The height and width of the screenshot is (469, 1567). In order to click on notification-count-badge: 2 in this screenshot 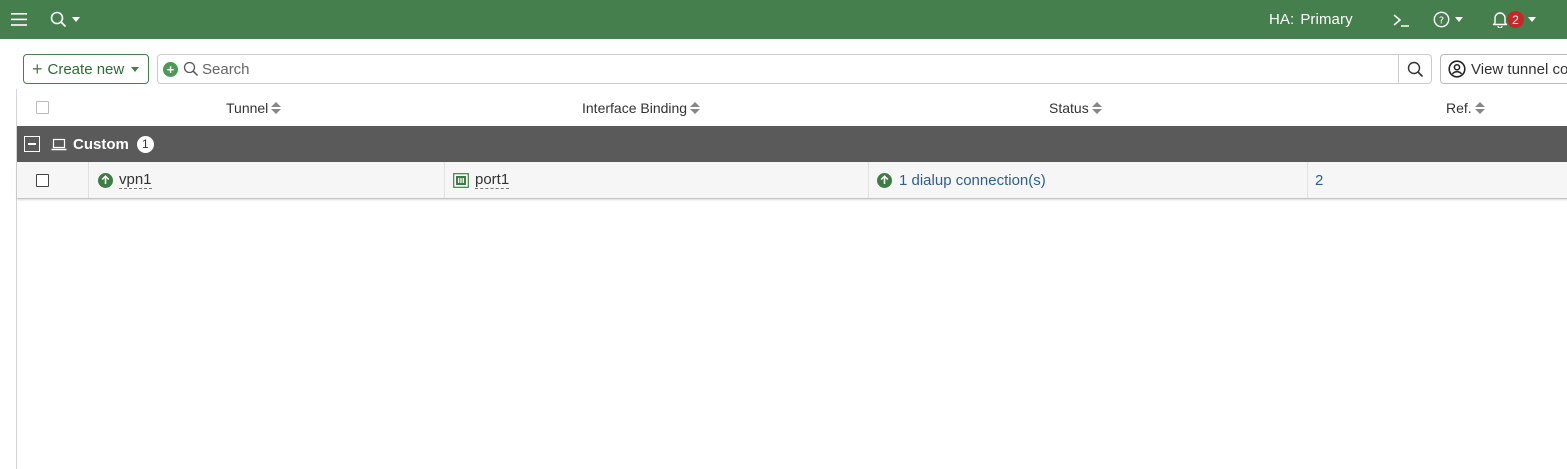, I will do `click(1515, 19)`.